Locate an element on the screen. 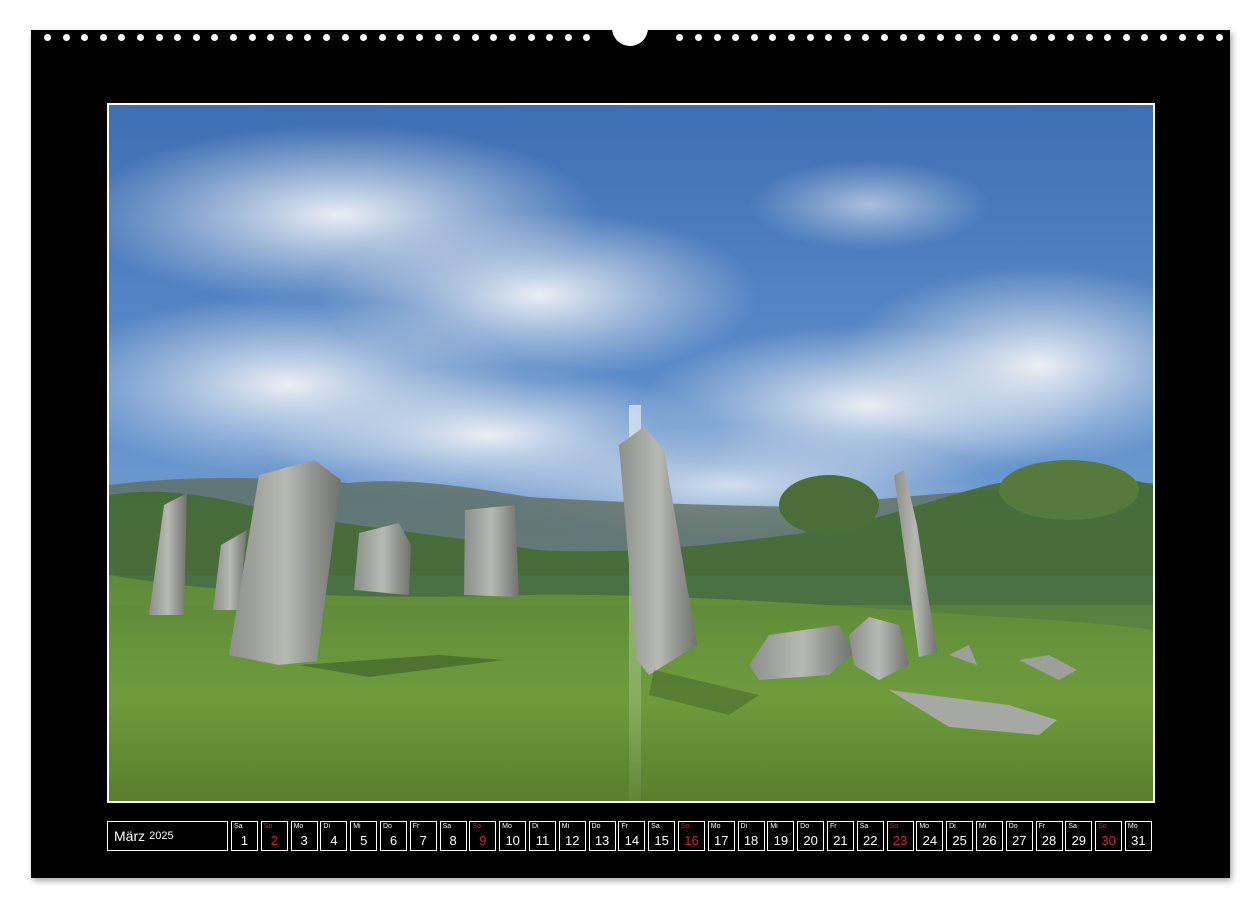 The height and width of the screenshot is (908, 1260). day-cell: Di 18 is located at coordinates (751, 836).